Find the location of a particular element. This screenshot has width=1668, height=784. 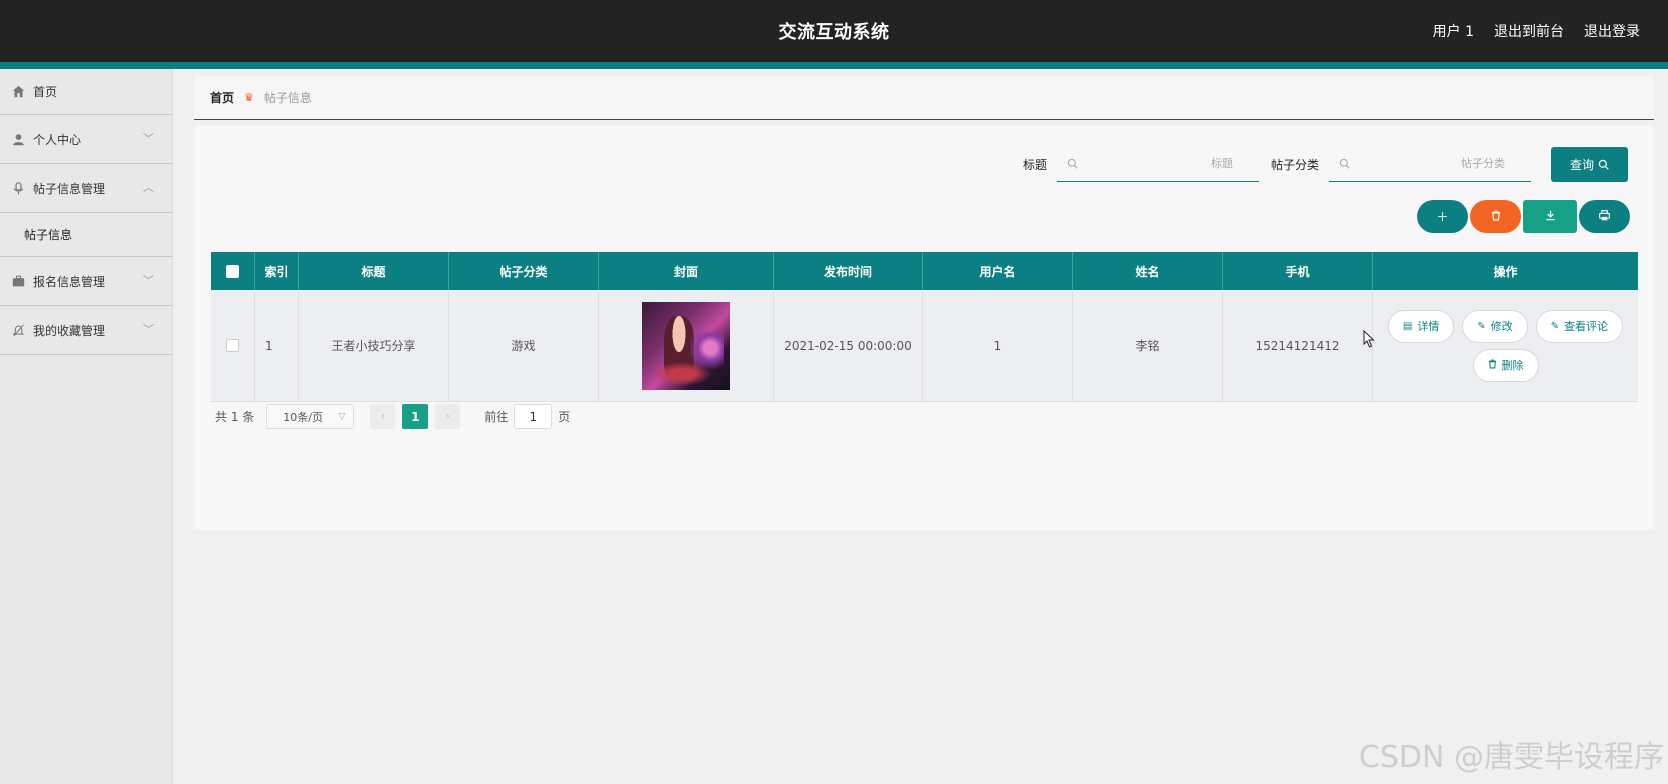

printer-icon is located at coordinates (1604, 216).